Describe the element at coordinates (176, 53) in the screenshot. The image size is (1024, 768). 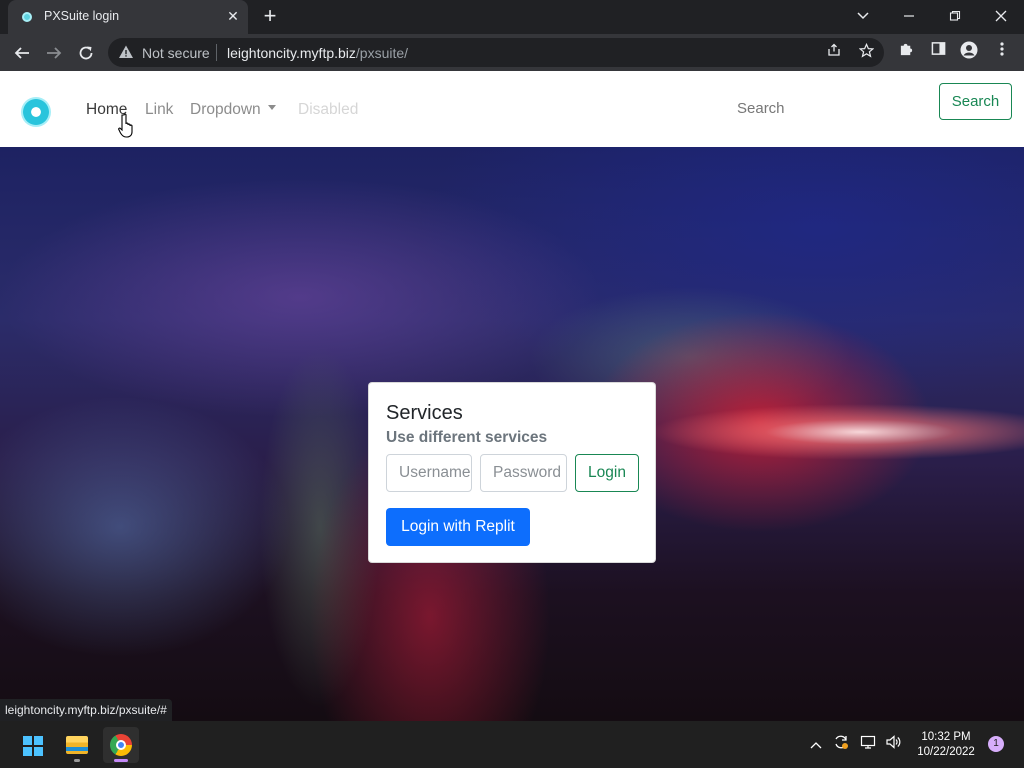
I see `security-status: Not secure` at that location.